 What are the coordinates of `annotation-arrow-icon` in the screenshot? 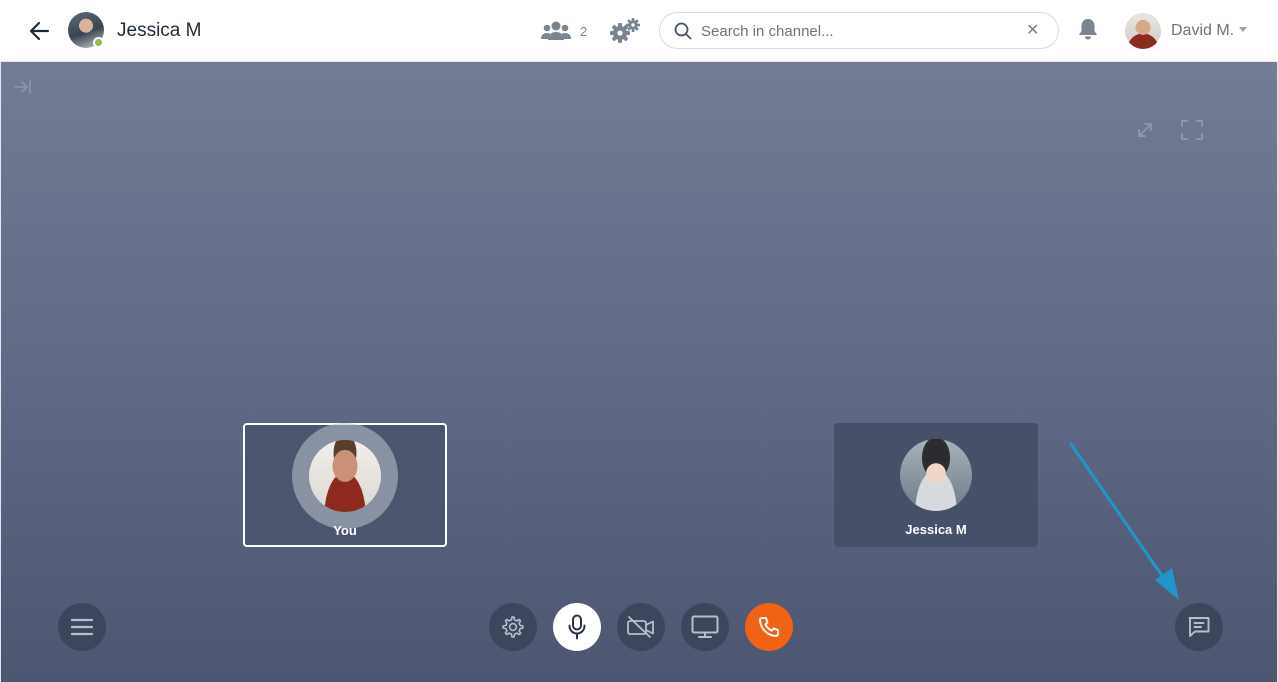 It's located at (1124, 521).